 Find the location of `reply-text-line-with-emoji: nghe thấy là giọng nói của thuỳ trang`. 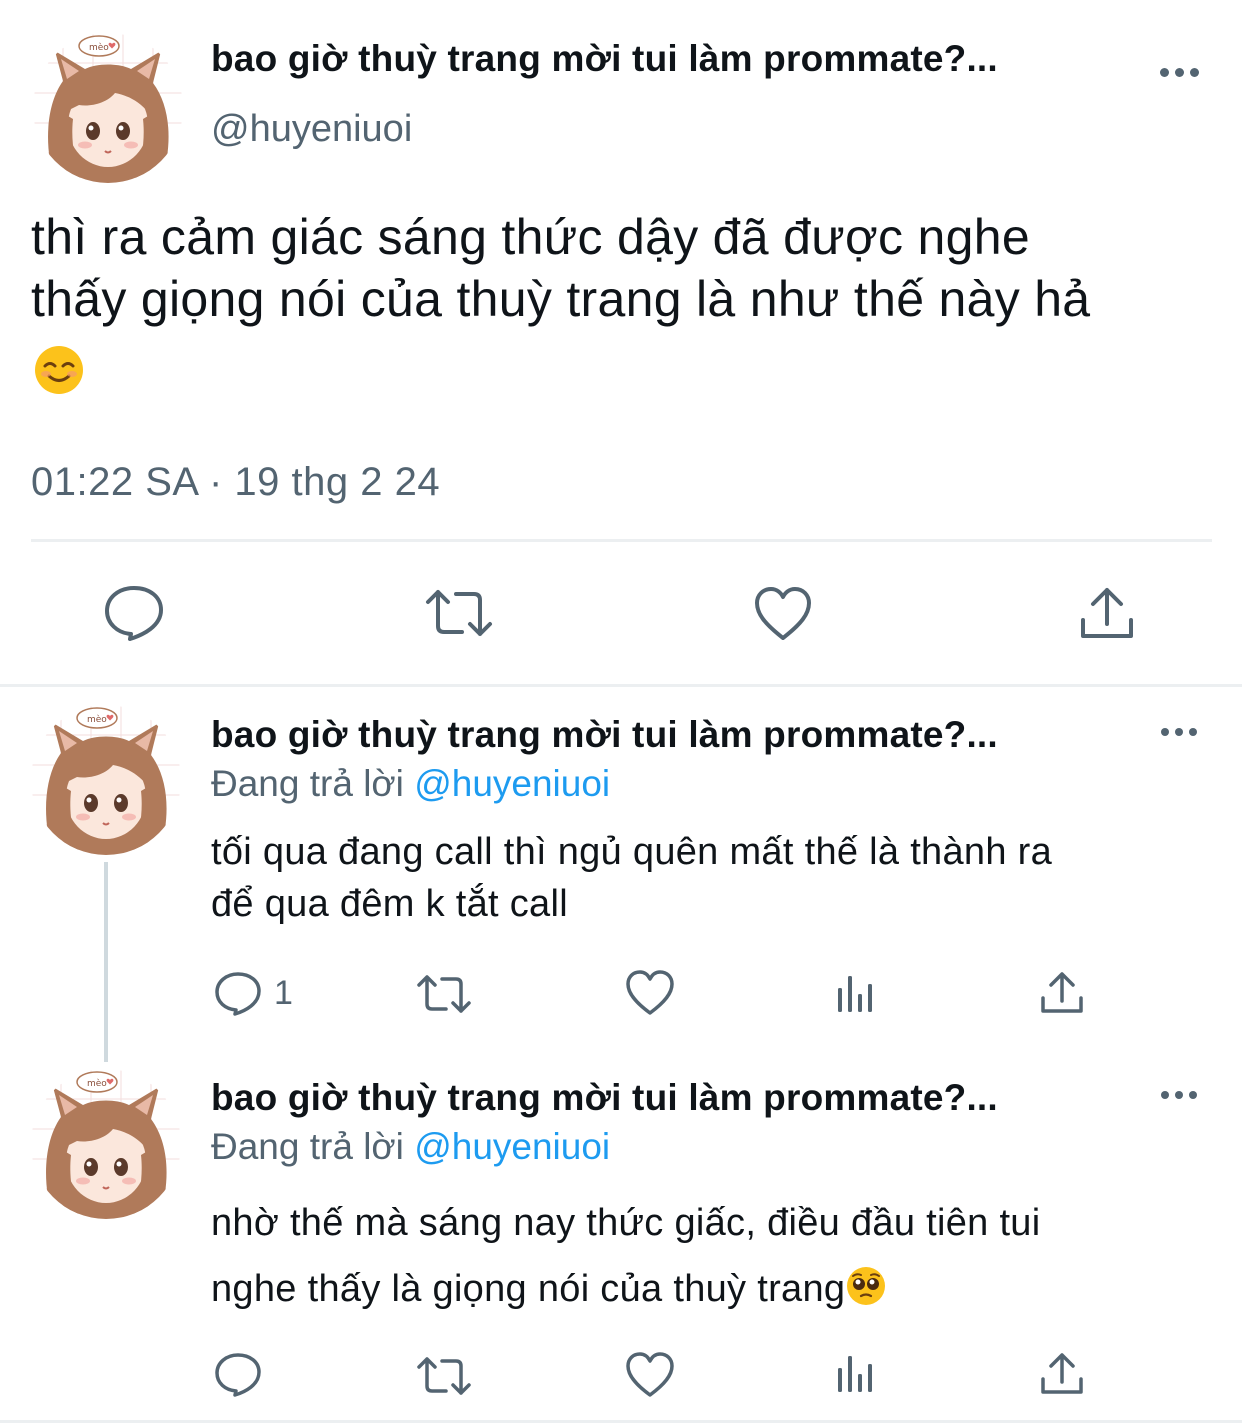

reply-text-line-with-emoji: nghe thấy là giọng nói của thuỳ trang is located at coordinates (626, 1289).